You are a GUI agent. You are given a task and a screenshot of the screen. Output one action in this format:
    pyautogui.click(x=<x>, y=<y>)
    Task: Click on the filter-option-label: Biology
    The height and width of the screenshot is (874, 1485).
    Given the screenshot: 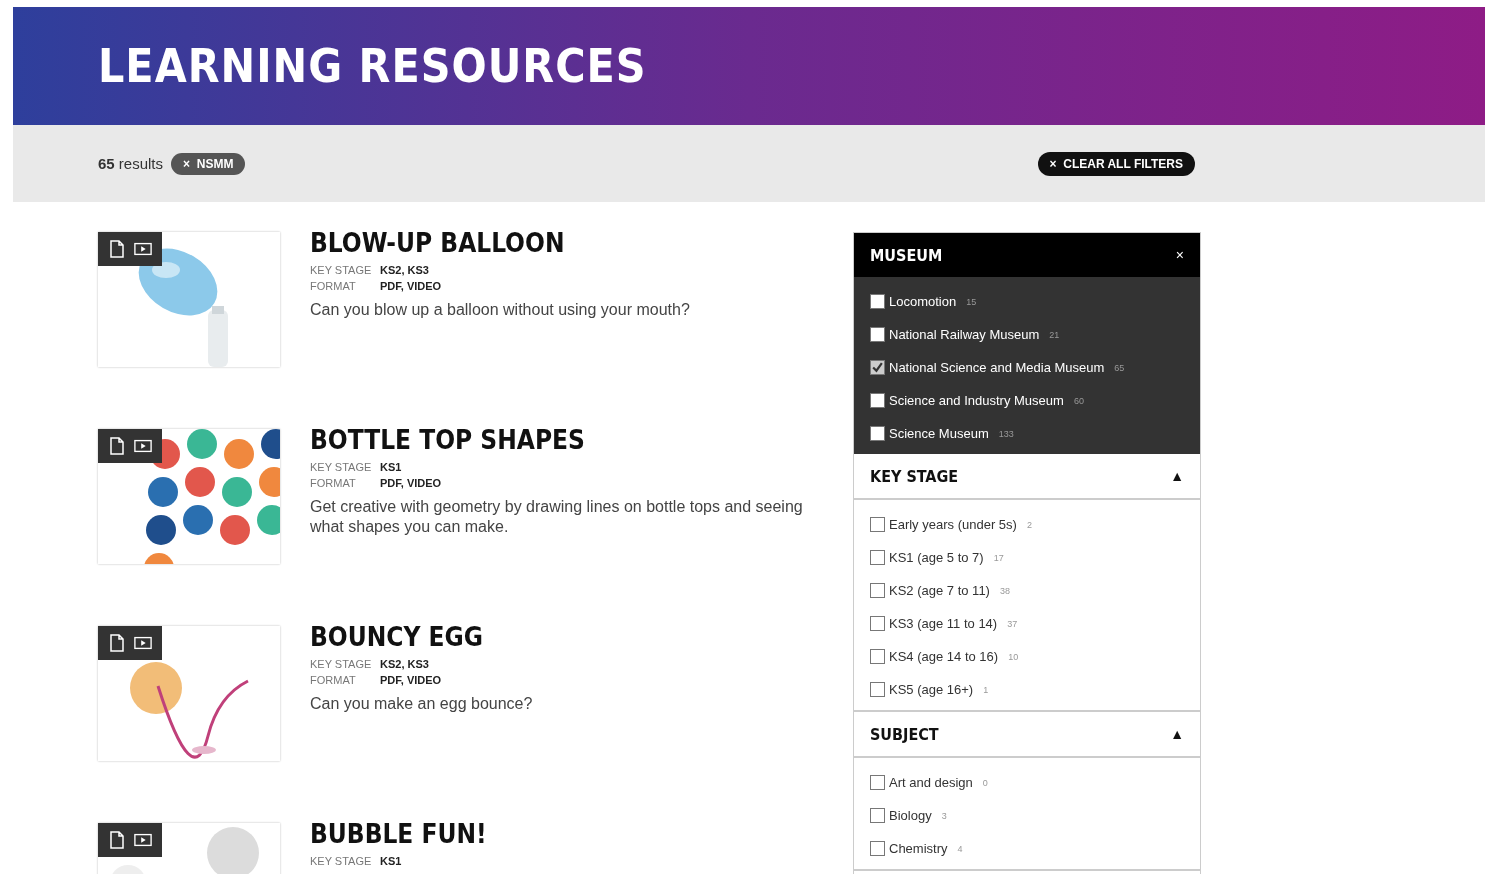 What is the action you would take?
    pyautogui.click(x=910, y=815)
    